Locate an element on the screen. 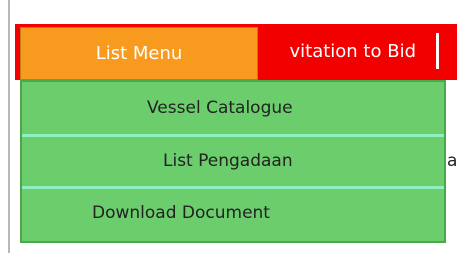  background-text-fragment: a is located at coordinates (452, 161).